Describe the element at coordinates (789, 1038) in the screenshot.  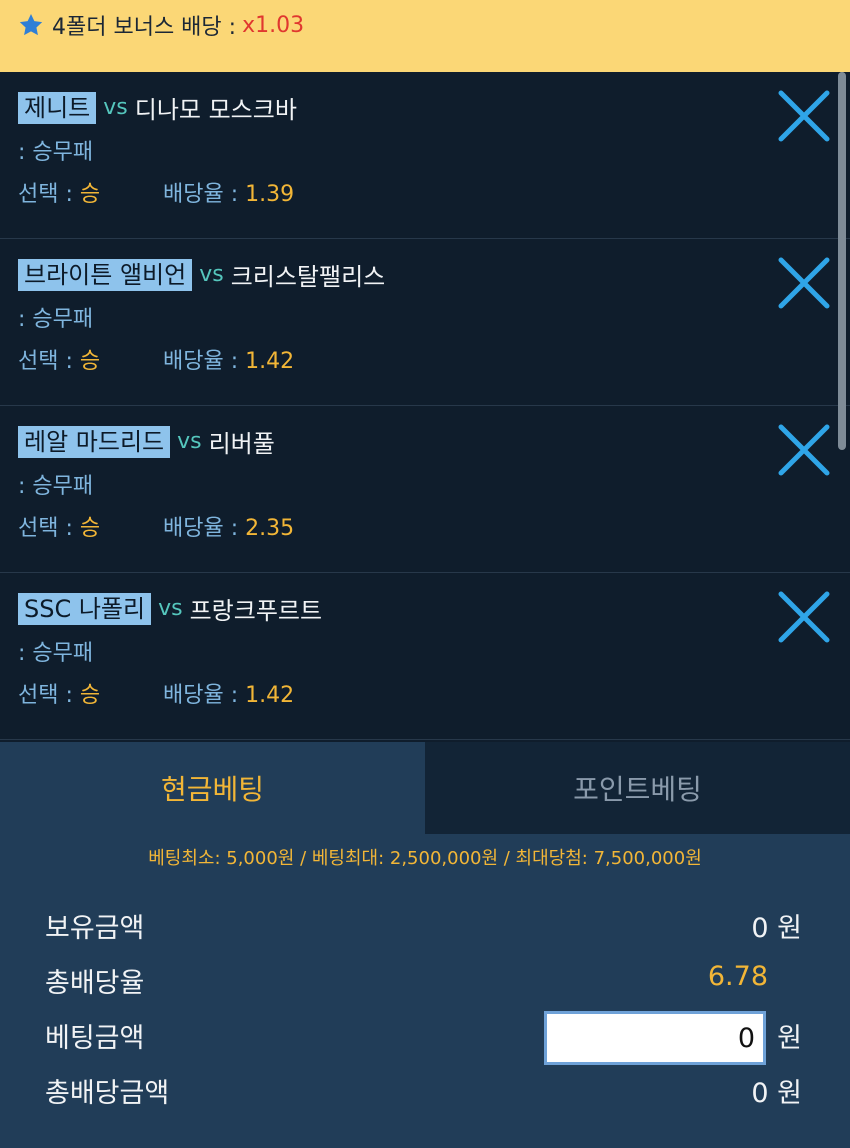
I see `stake-unit: 원` at that location.